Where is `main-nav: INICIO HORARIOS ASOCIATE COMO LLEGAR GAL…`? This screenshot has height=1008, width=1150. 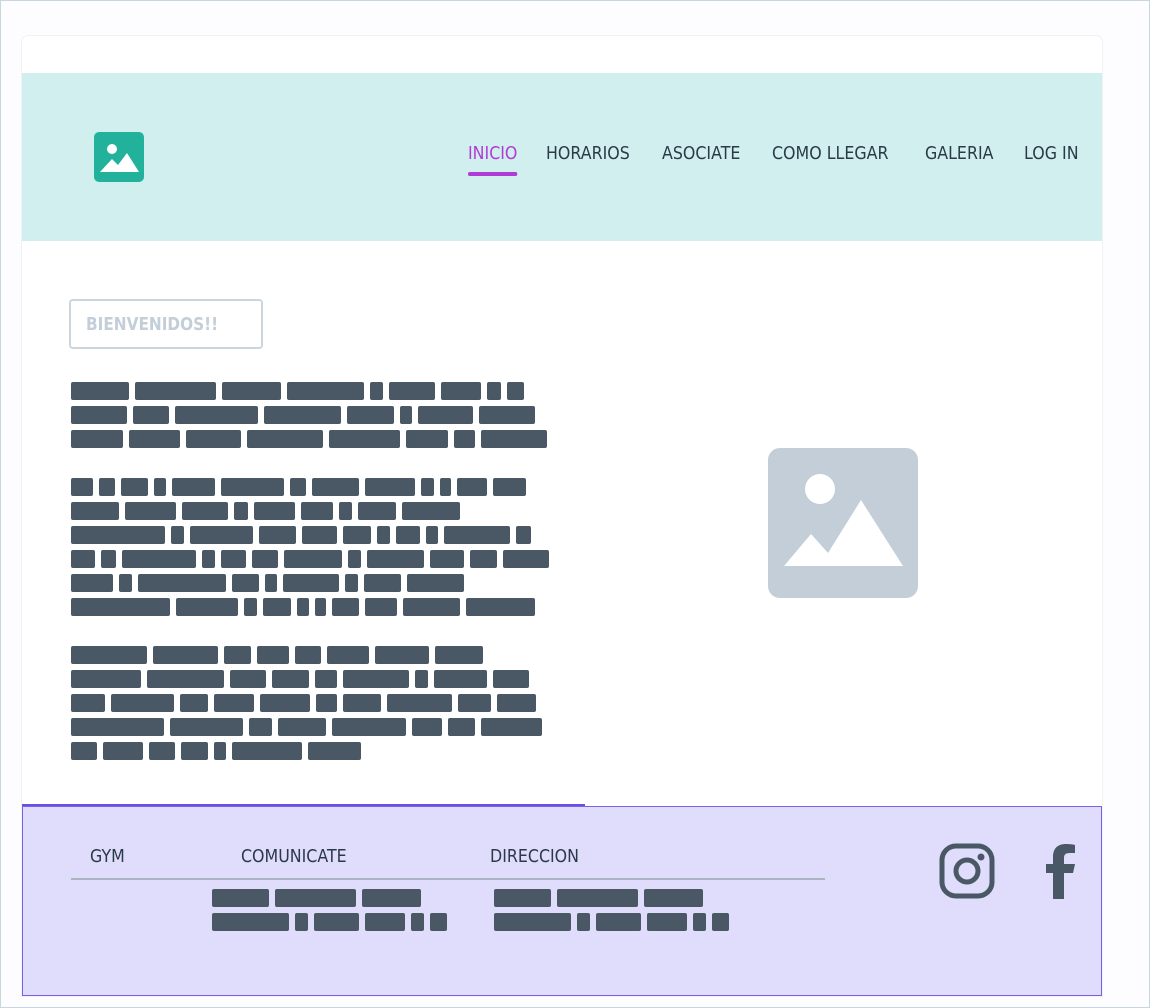 main-nav: INICIO HORARIOS ASOCIATE COMO LLEGAR GAL… is located at coordinates (777, 159).